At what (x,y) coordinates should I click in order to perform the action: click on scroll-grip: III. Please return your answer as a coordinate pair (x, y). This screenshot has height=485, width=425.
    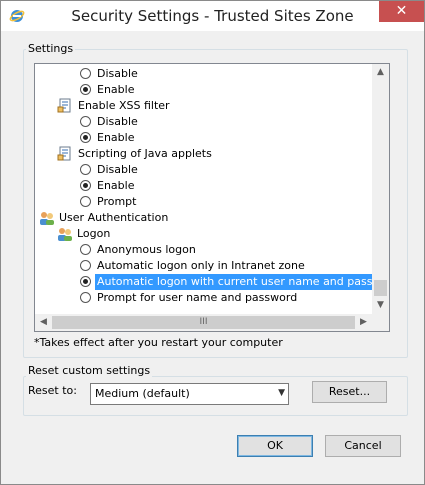
    Looking at the image, I should click on (203, 322).